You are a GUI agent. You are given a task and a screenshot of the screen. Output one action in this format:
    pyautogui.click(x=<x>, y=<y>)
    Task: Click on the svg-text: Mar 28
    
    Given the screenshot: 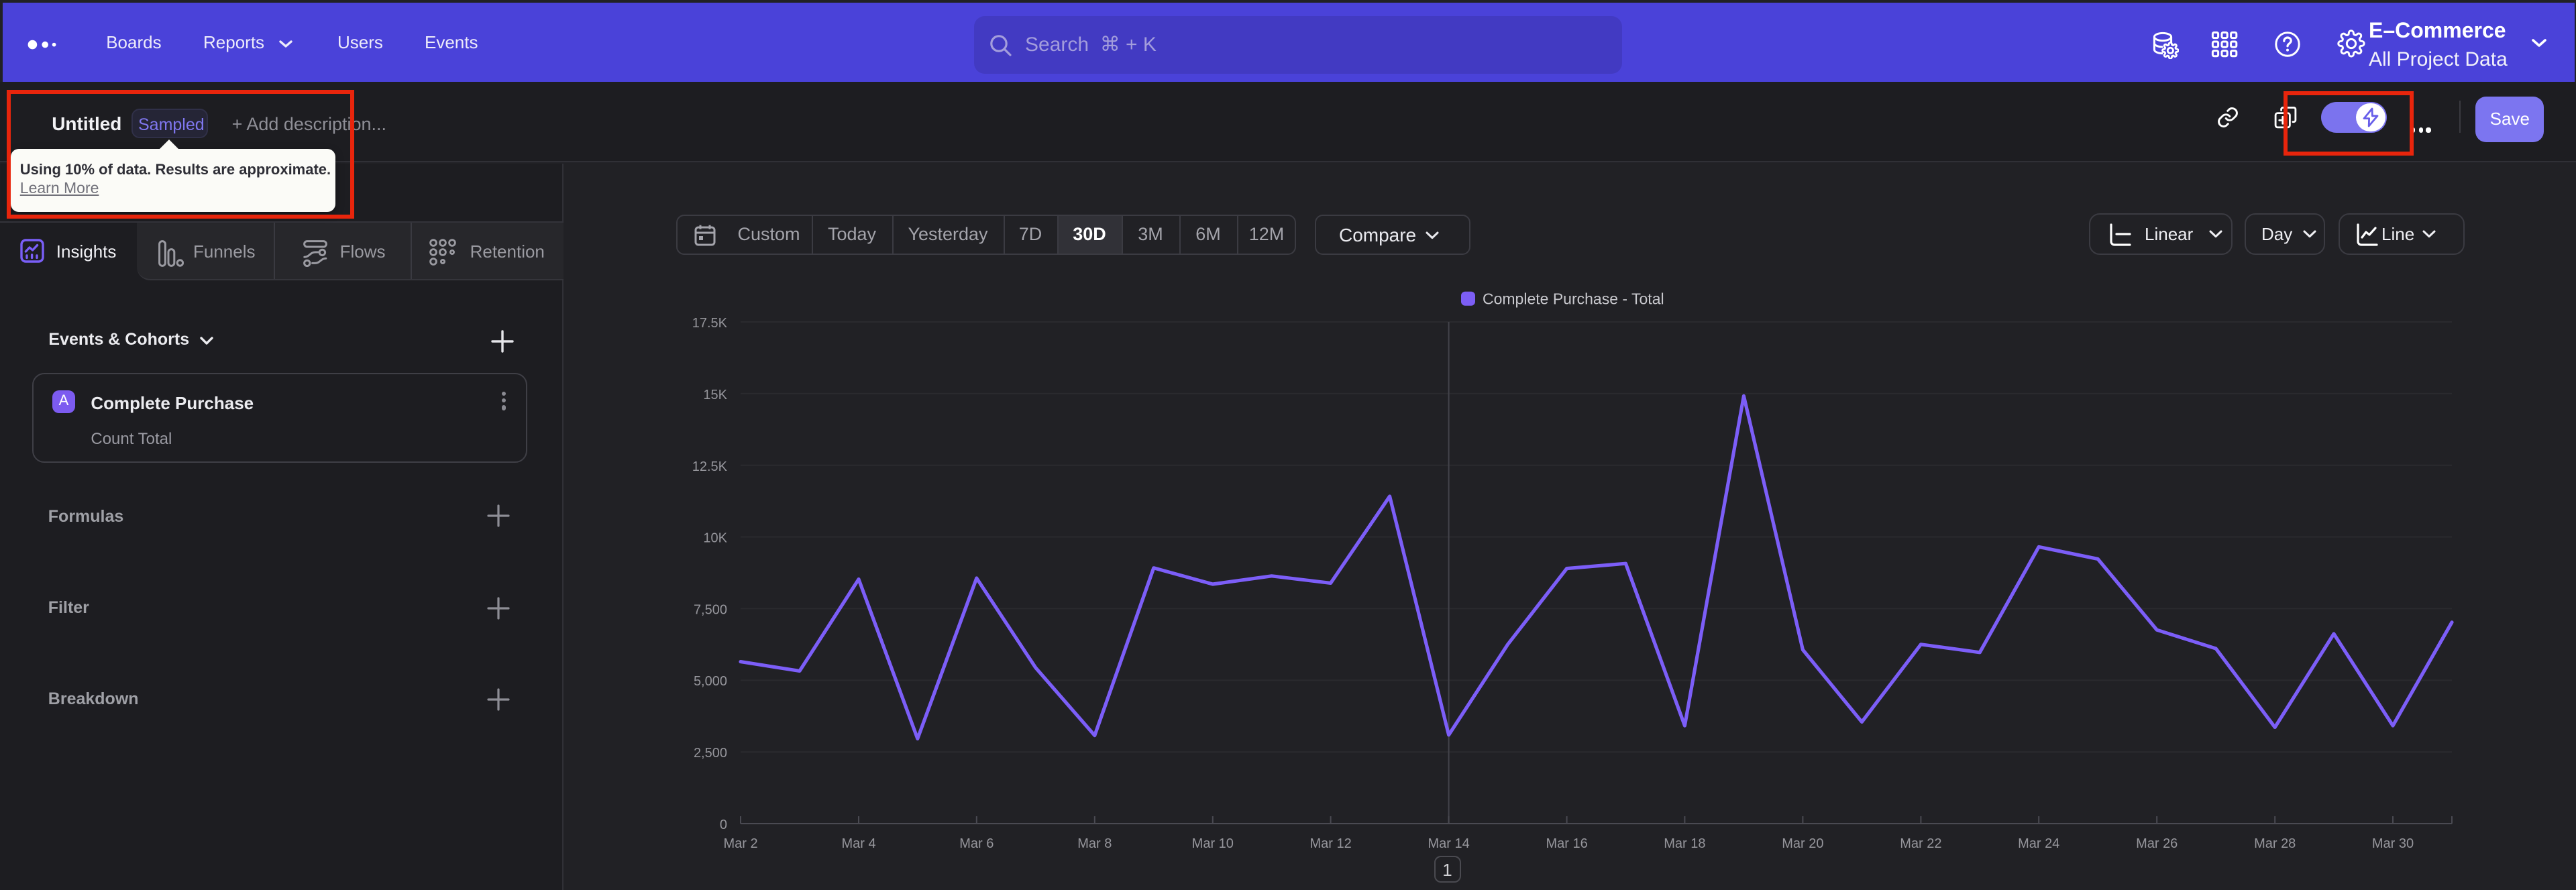 What is the action you would take?
    pyautogui.click(x=2275, y=843)
    